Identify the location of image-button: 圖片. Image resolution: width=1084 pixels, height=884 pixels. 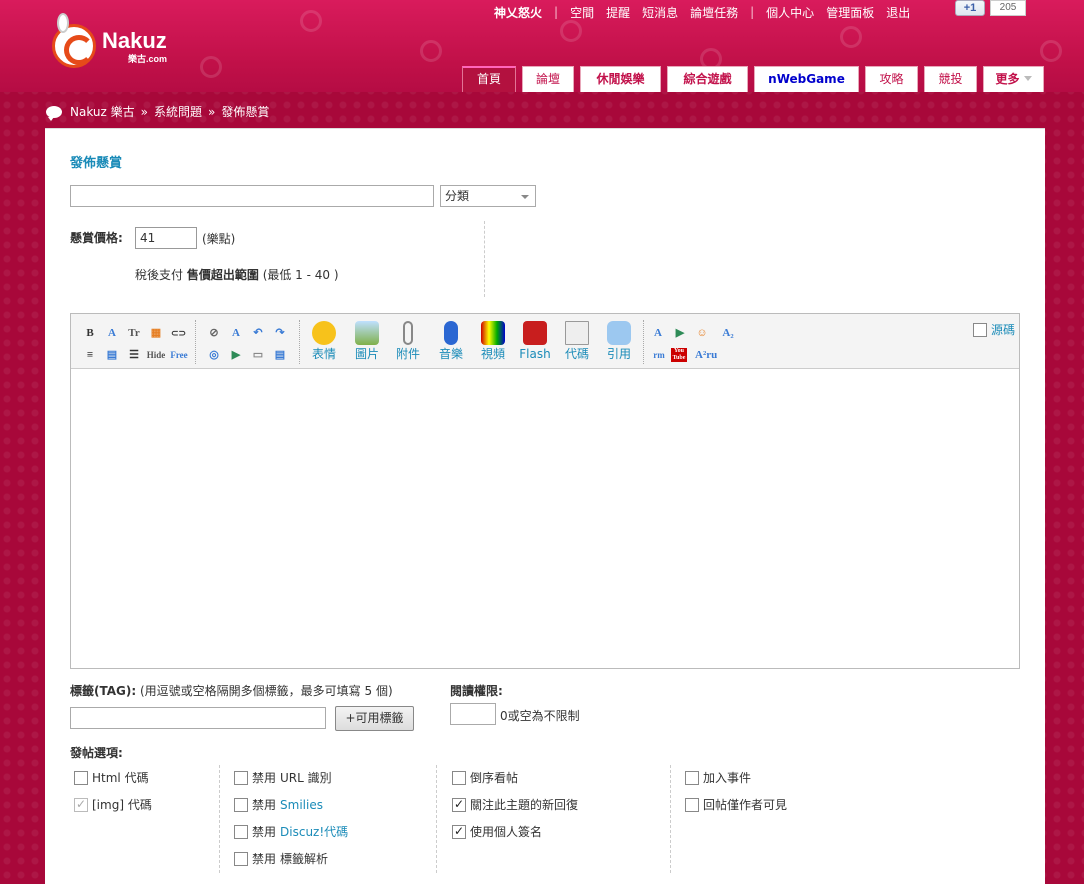
(367, 341).